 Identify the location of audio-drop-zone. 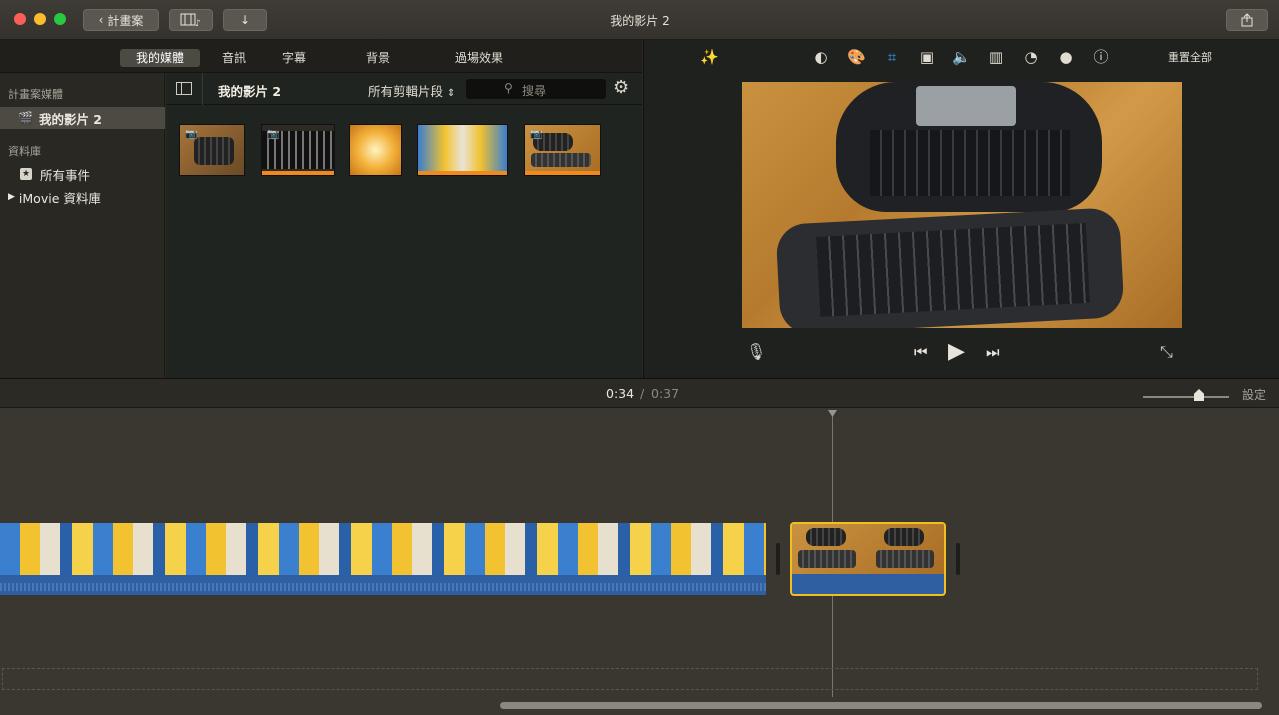
(630, 679).